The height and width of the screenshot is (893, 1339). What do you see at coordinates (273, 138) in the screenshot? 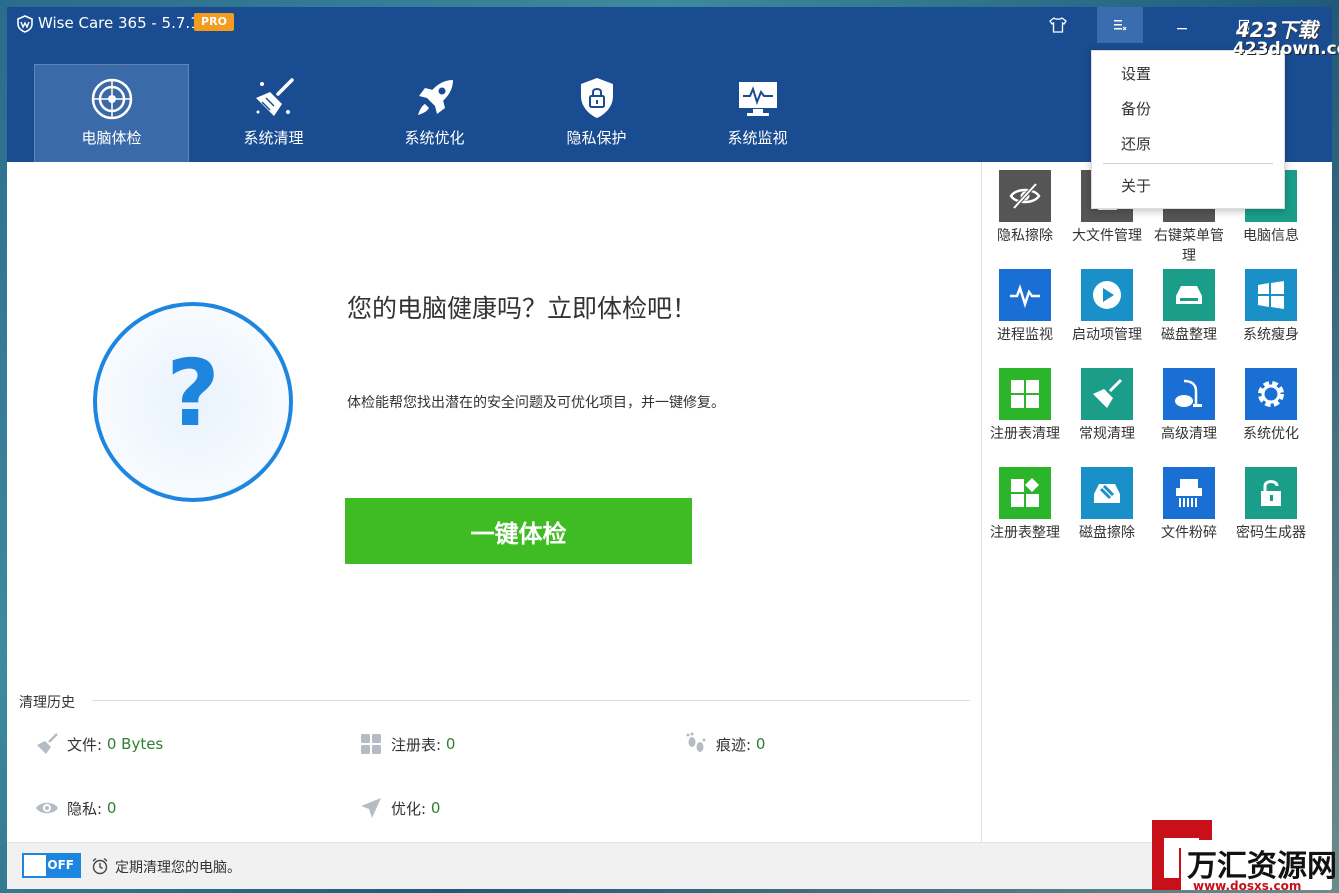
I see `nav-label-clean: 系统清理` at bounding box center [273, 138].